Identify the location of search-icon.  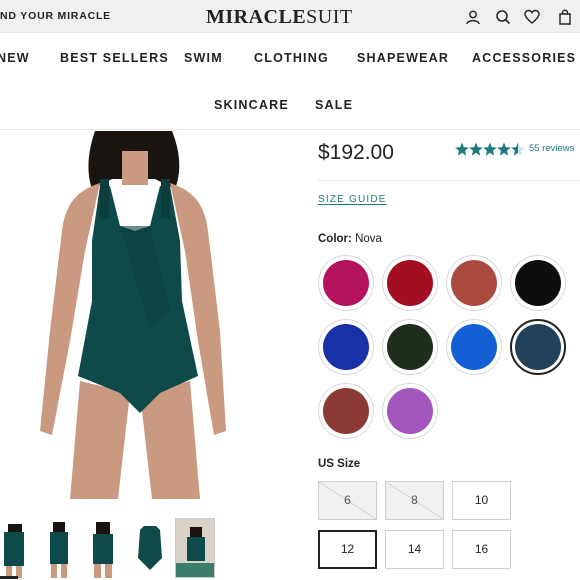
(503, 17).